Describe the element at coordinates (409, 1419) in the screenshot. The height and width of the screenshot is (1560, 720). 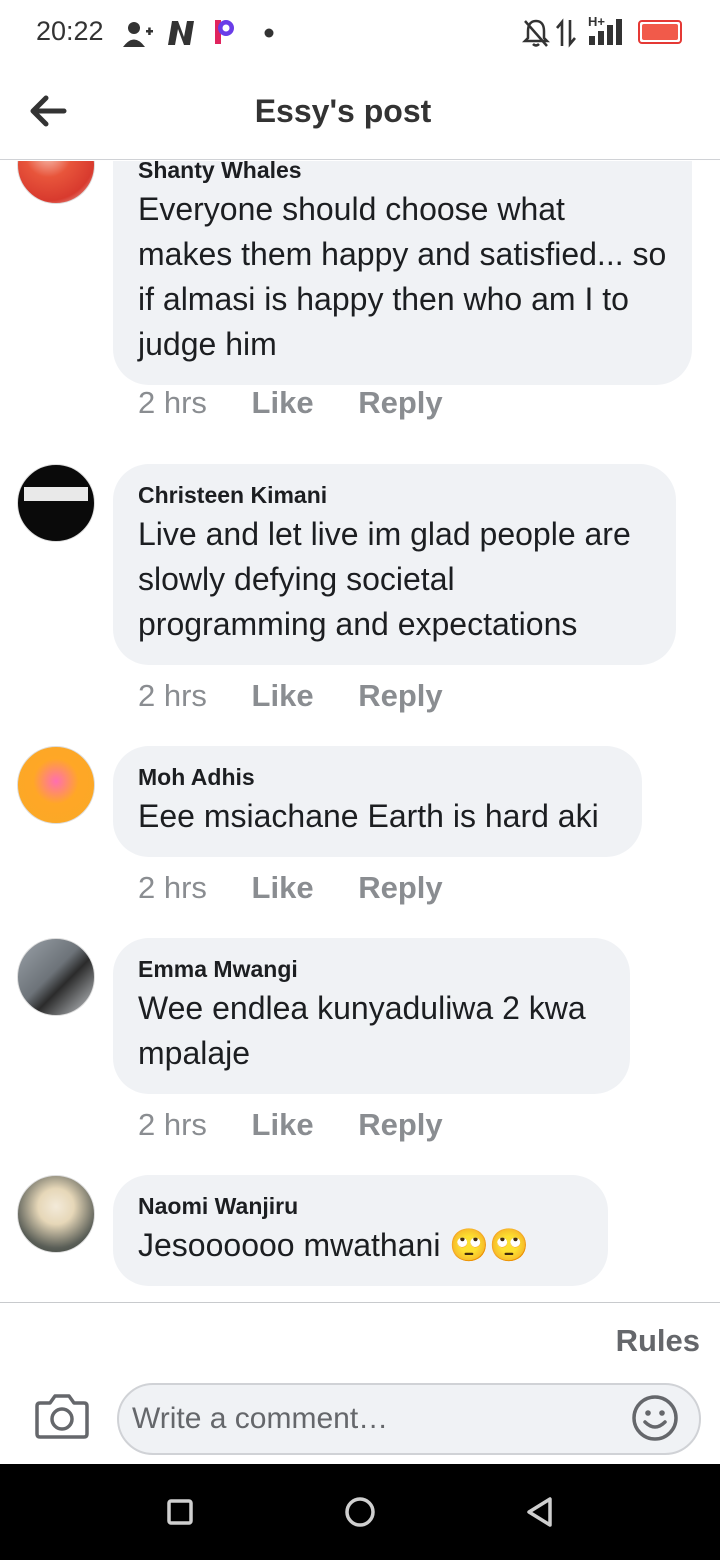
I see `comment-input` at that location.